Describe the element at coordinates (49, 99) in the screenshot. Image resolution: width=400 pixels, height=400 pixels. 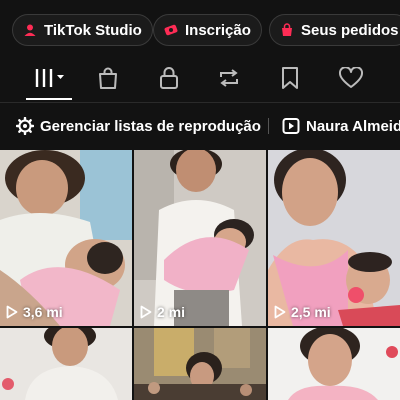
I see `active-tab-indicator` at that location.